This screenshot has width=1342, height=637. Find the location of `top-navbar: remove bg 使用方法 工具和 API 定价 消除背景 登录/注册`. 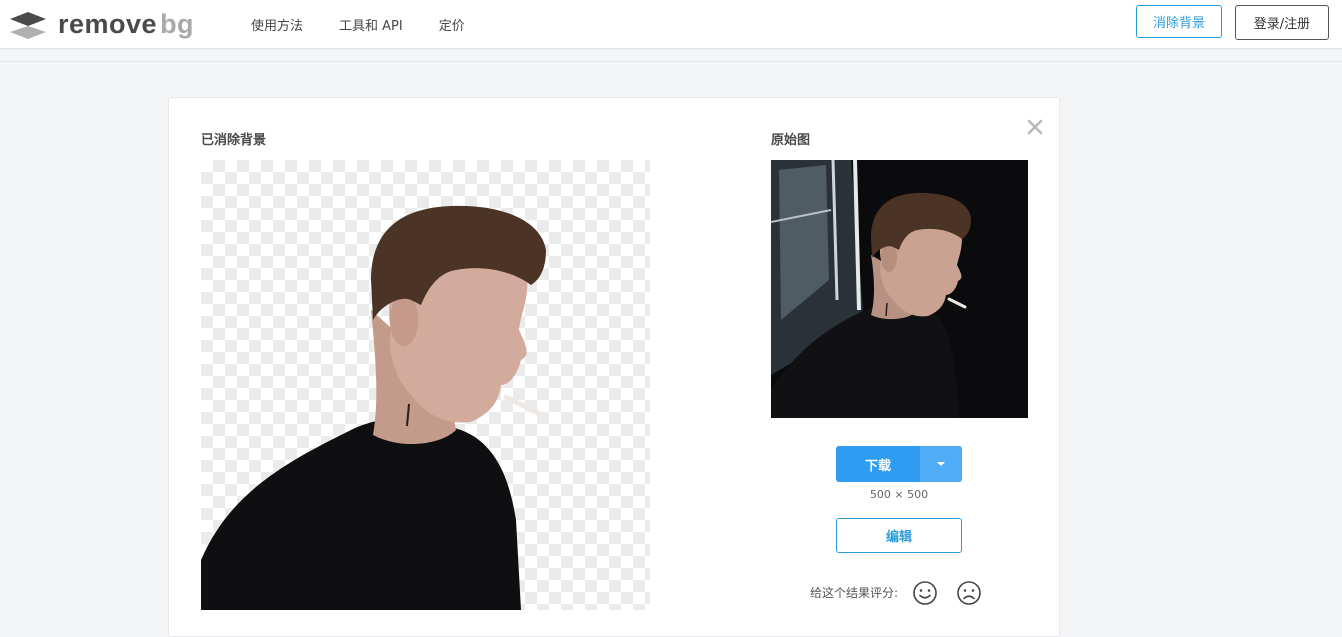

top-navbar: remove bg 使用方法 工具和 API 定价 消除背景 登录/注册 is located at coordinates (671, 24).